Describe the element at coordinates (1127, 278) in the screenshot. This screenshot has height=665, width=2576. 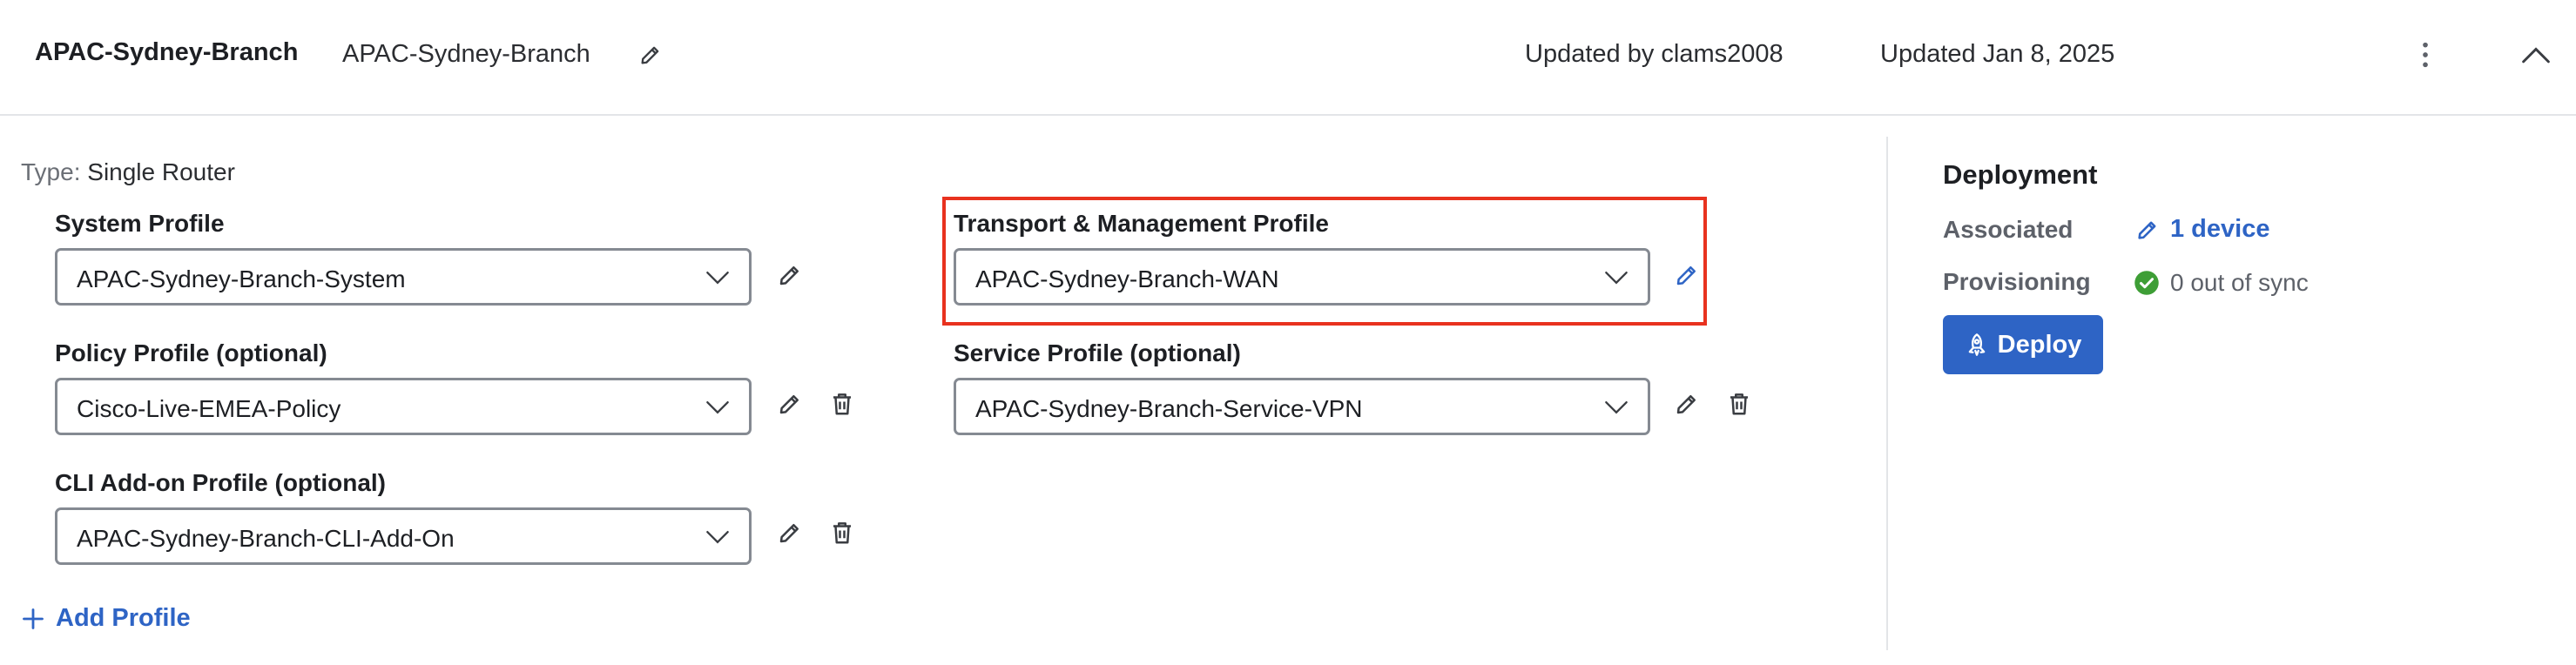
I see `transport-profile-value: APAC-Sydney-Branch-WAN` at that location.